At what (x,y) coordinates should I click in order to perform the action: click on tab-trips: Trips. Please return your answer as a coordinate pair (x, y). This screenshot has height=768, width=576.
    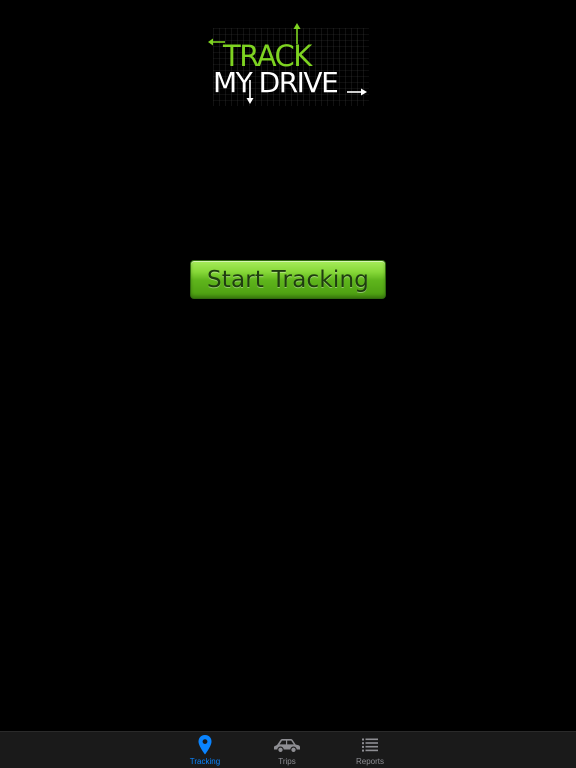
    Looking at the image, I should click on (287, 750).